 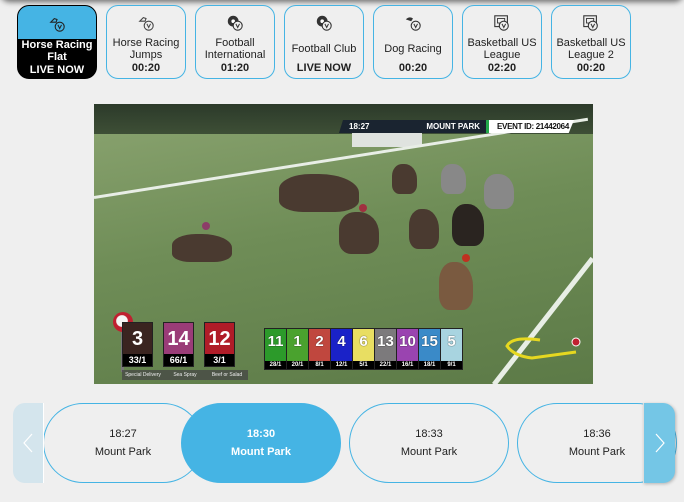 I want to click on race-item: 18:27 Mount Park, so click(x=123, y=443).